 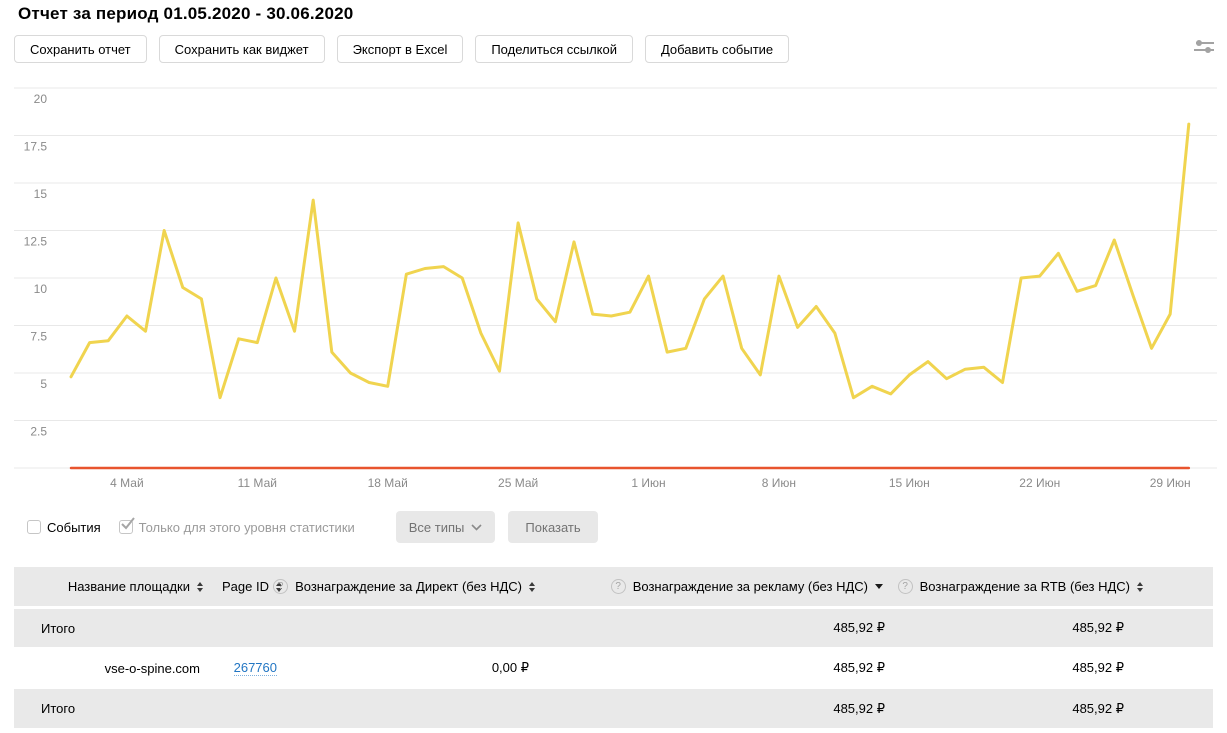 I want to click on checkmark-icon, so click(x=127, y=523).